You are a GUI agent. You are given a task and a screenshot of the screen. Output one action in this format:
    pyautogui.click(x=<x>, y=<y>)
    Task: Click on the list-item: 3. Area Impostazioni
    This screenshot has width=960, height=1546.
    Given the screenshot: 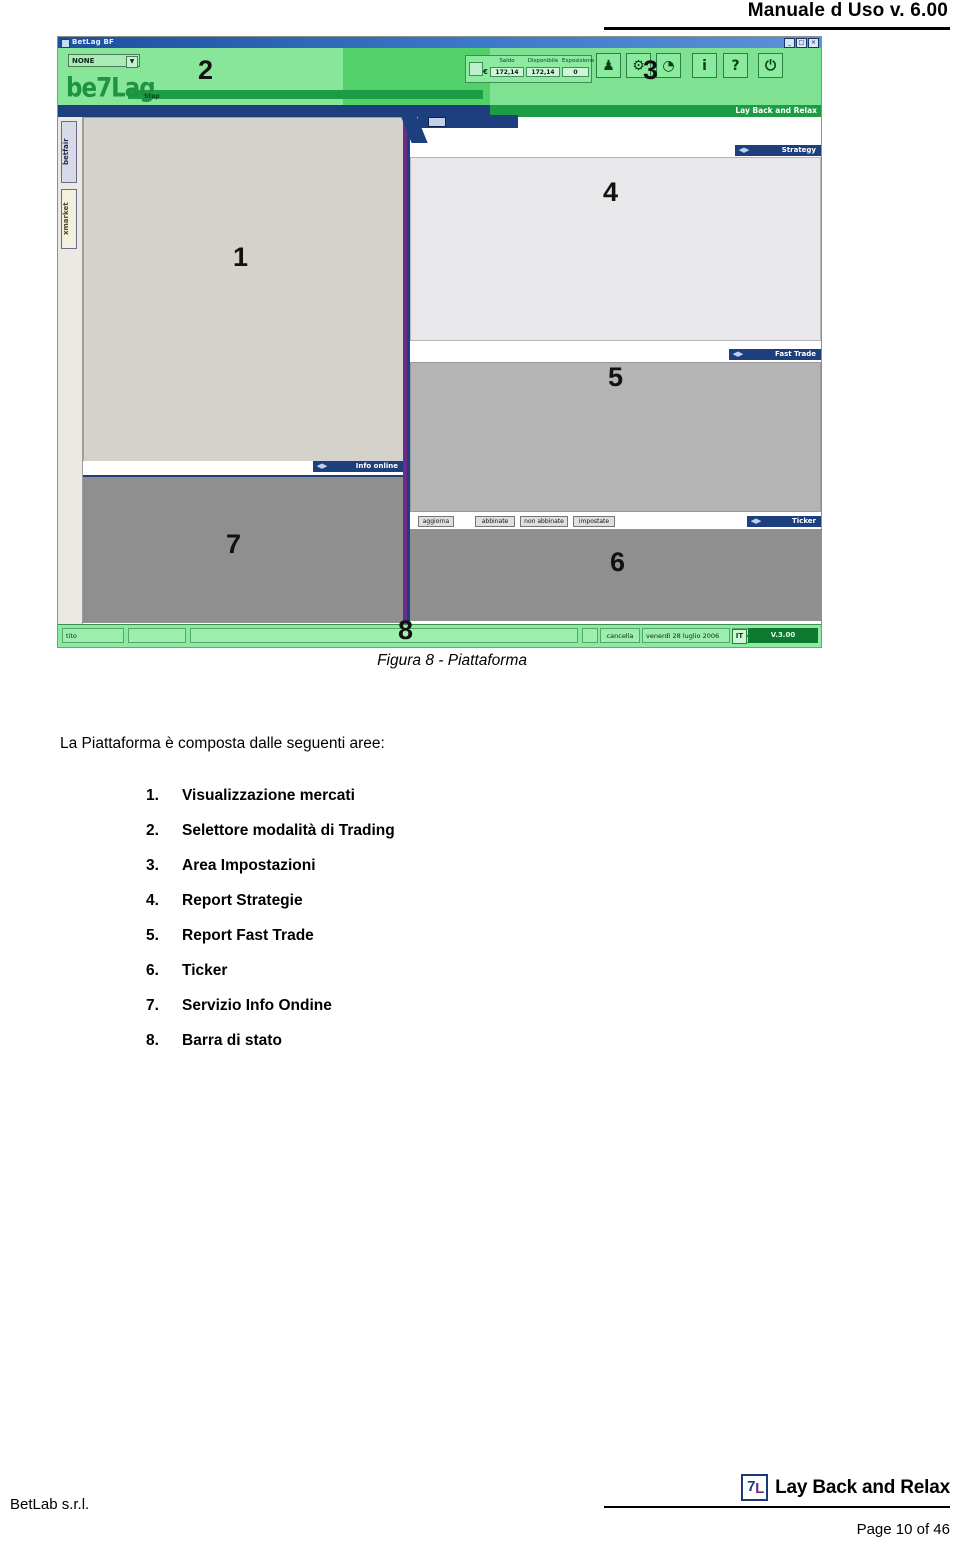 What is the action you would take?
    pyautogui.click(x=270, y=865)
    